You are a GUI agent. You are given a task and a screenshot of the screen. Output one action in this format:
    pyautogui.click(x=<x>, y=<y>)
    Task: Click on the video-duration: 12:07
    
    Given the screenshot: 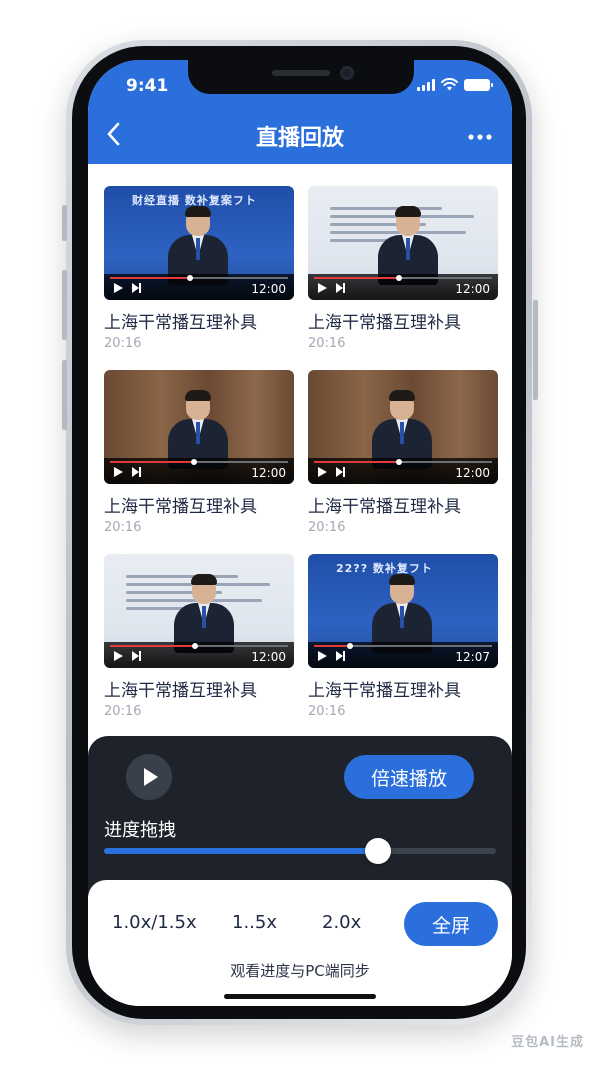 What is the action you would take?
    pyautogui.click(x=472, y=657)
    